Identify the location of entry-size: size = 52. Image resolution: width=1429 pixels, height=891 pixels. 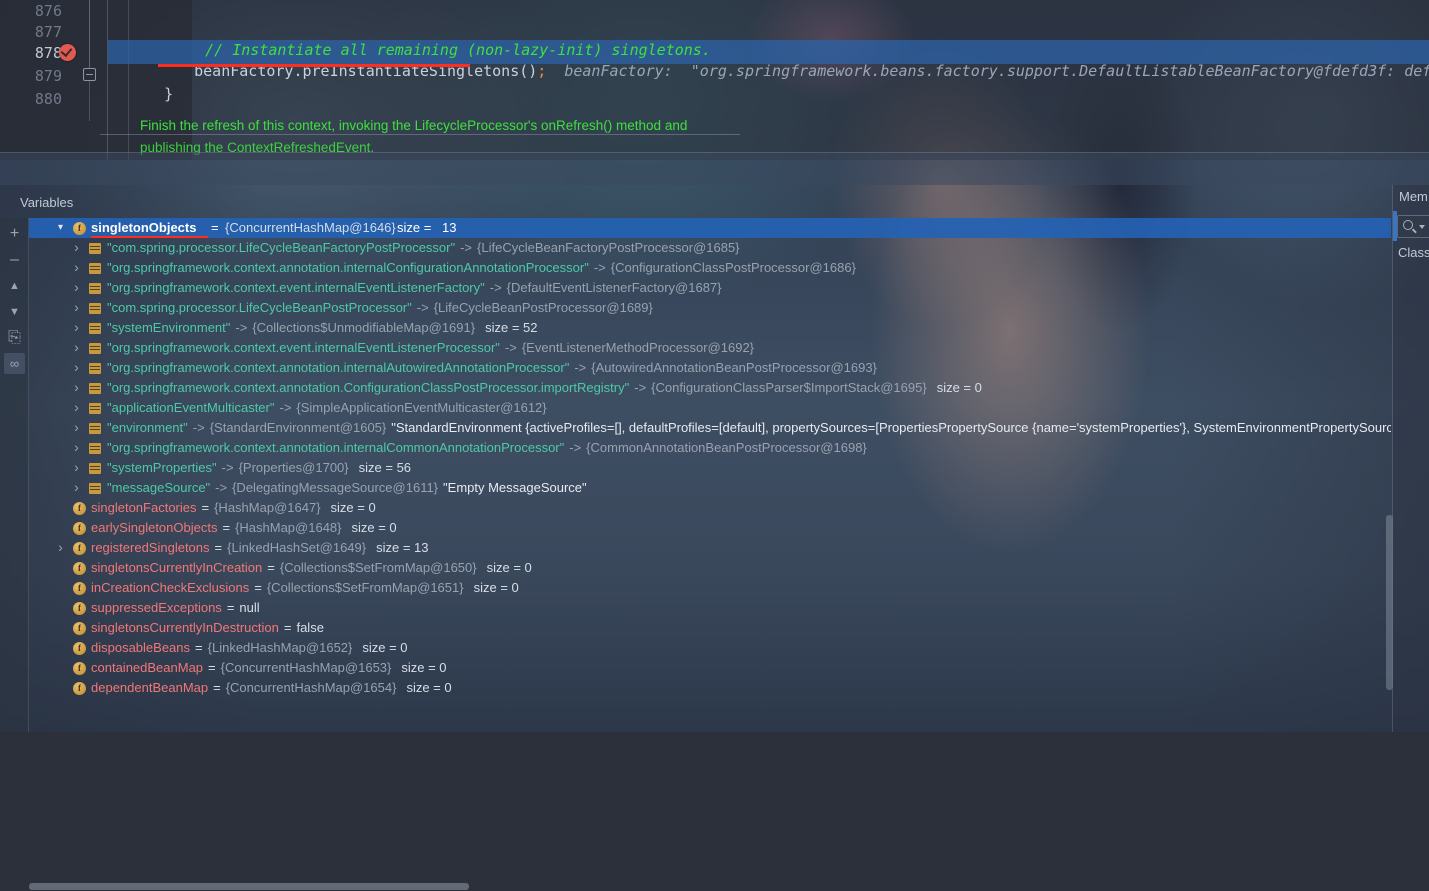
(511, 327).